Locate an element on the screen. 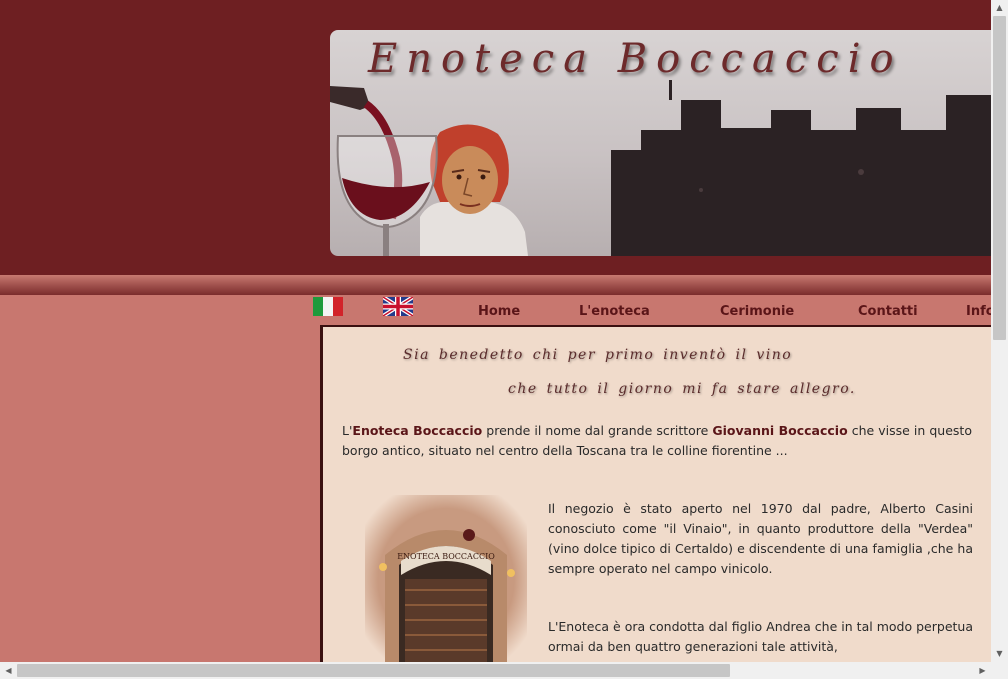 Image resolution: width=1008 pixels, height=679 pixels. nav-enoteca: L'enoteca is located at coordinates (614, 311).